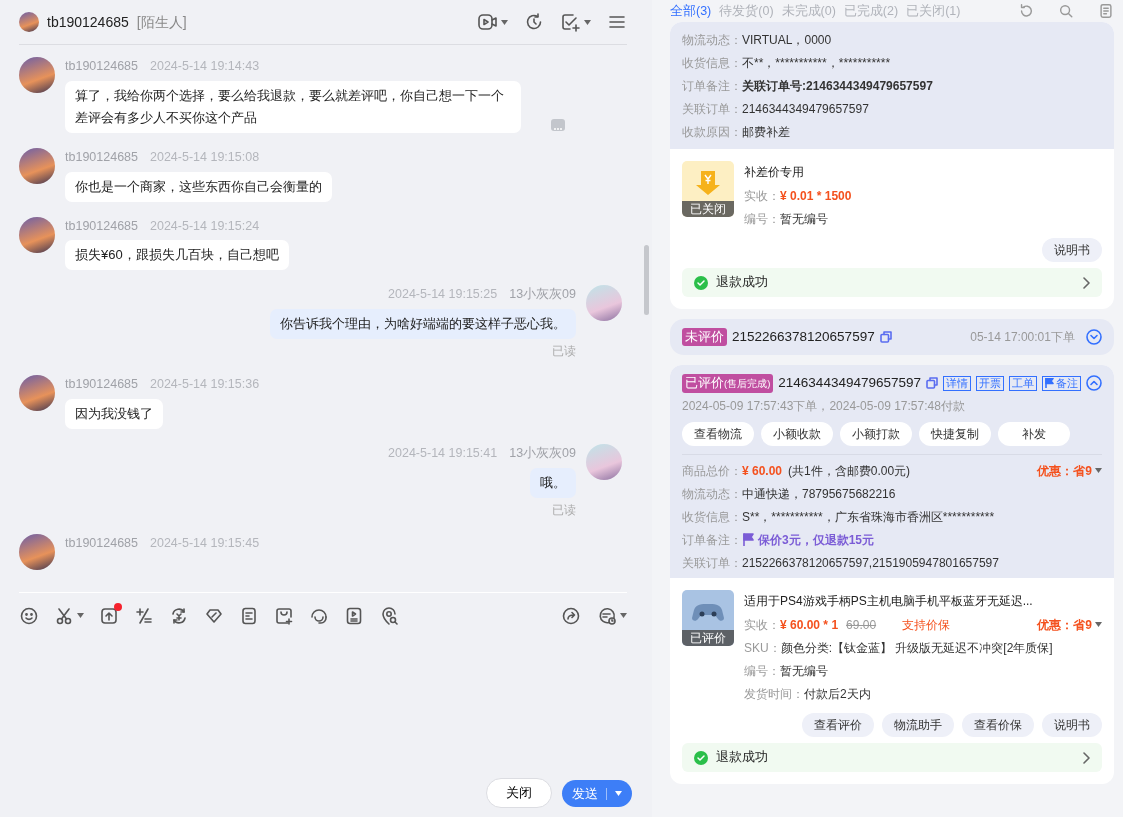 The height and width of the screenshot is (817, 1123). Describe the element at coordinates (623, 615) in the screenshot. I see `caret-icon` at that location.